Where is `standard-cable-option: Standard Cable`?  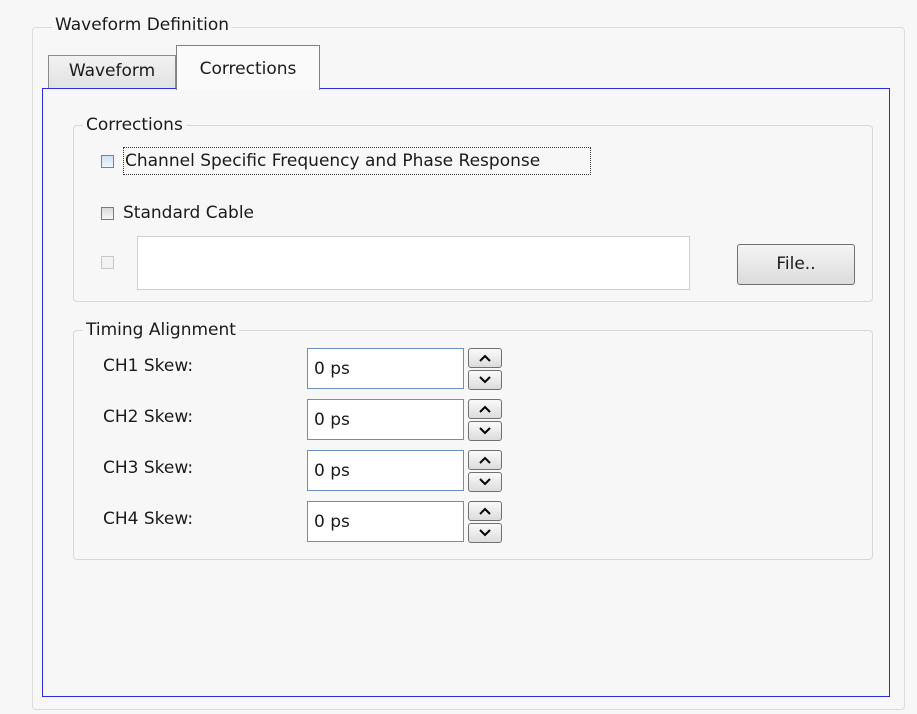 standard-cable-option: Standard Cable is located at coordinates (177, 213).